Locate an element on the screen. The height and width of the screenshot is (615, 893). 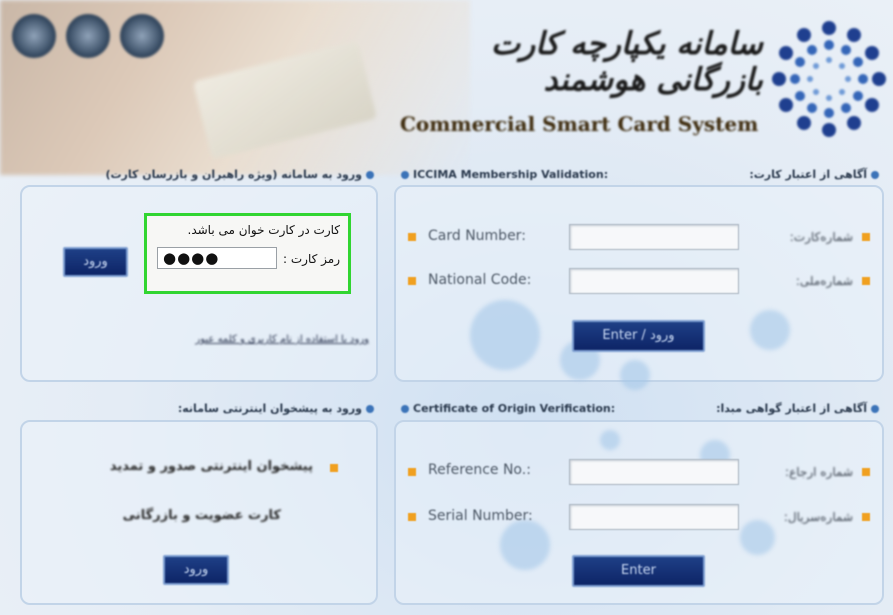
counter-description-line2: کارت عضویت و بازرگانی is located at coordinates (201, 515).